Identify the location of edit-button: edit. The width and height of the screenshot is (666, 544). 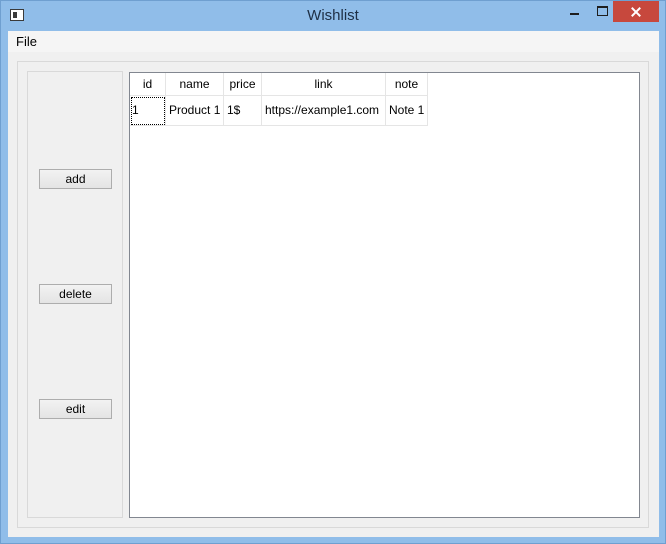
(75, 409).